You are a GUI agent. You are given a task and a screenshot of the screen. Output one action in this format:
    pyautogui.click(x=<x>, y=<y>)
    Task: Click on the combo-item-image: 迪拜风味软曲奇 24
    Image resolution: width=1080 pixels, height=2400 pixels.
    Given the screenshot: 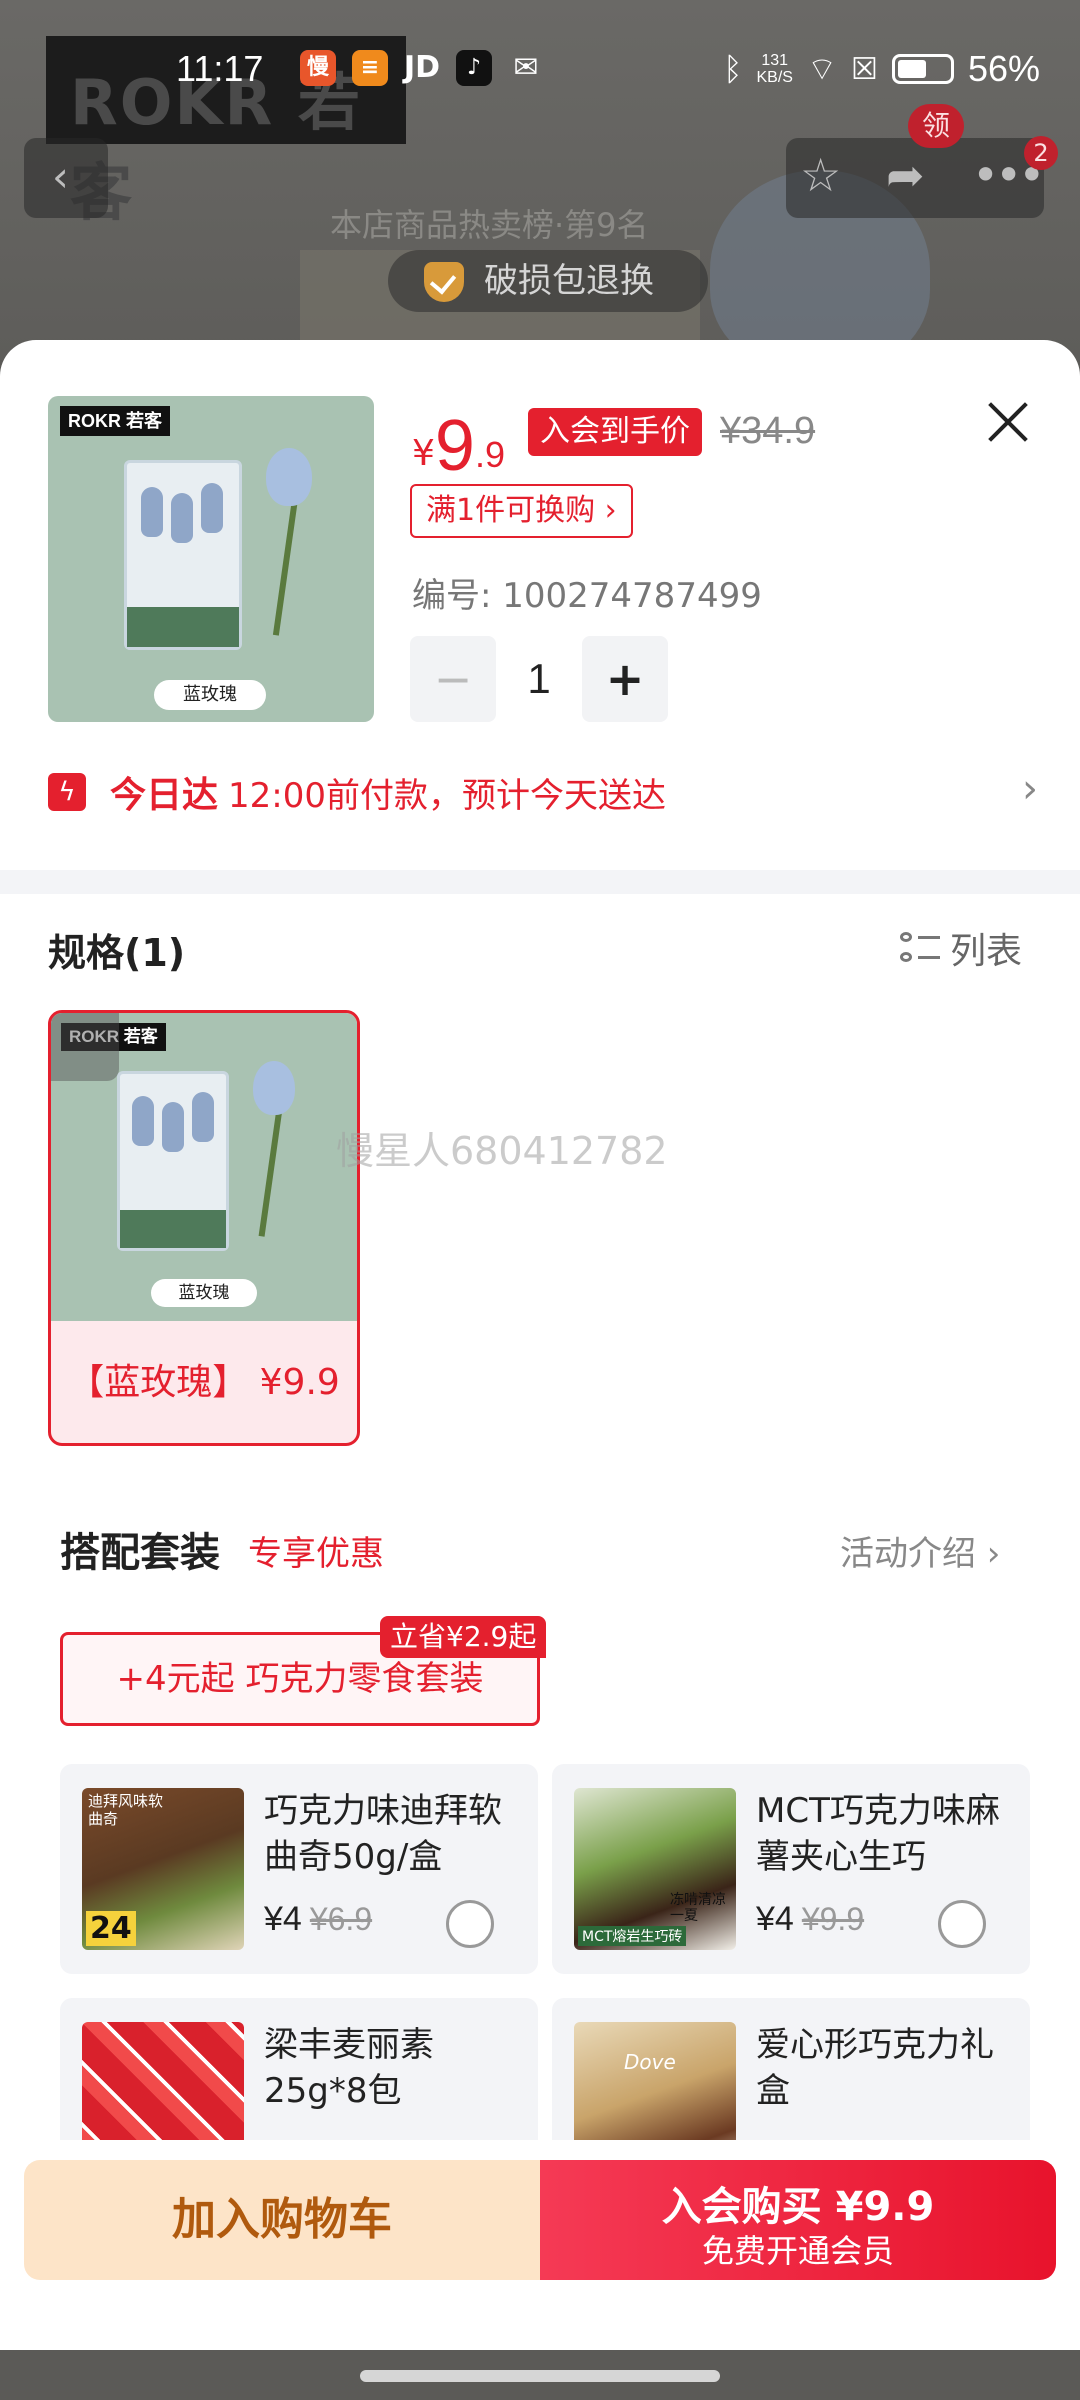 What is the action you would take?
    pyautogui.click(x=163, y=1869)
    